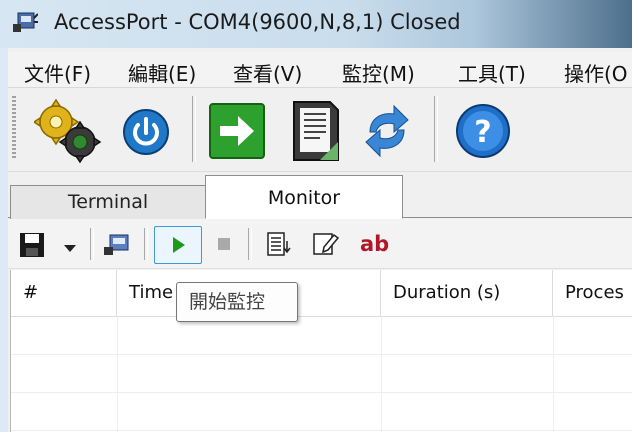 The image size is (632, 432). Describe the element at coordinates (374, 244) in the screenshot. I see `highlight-text-icon: ab` at that location.